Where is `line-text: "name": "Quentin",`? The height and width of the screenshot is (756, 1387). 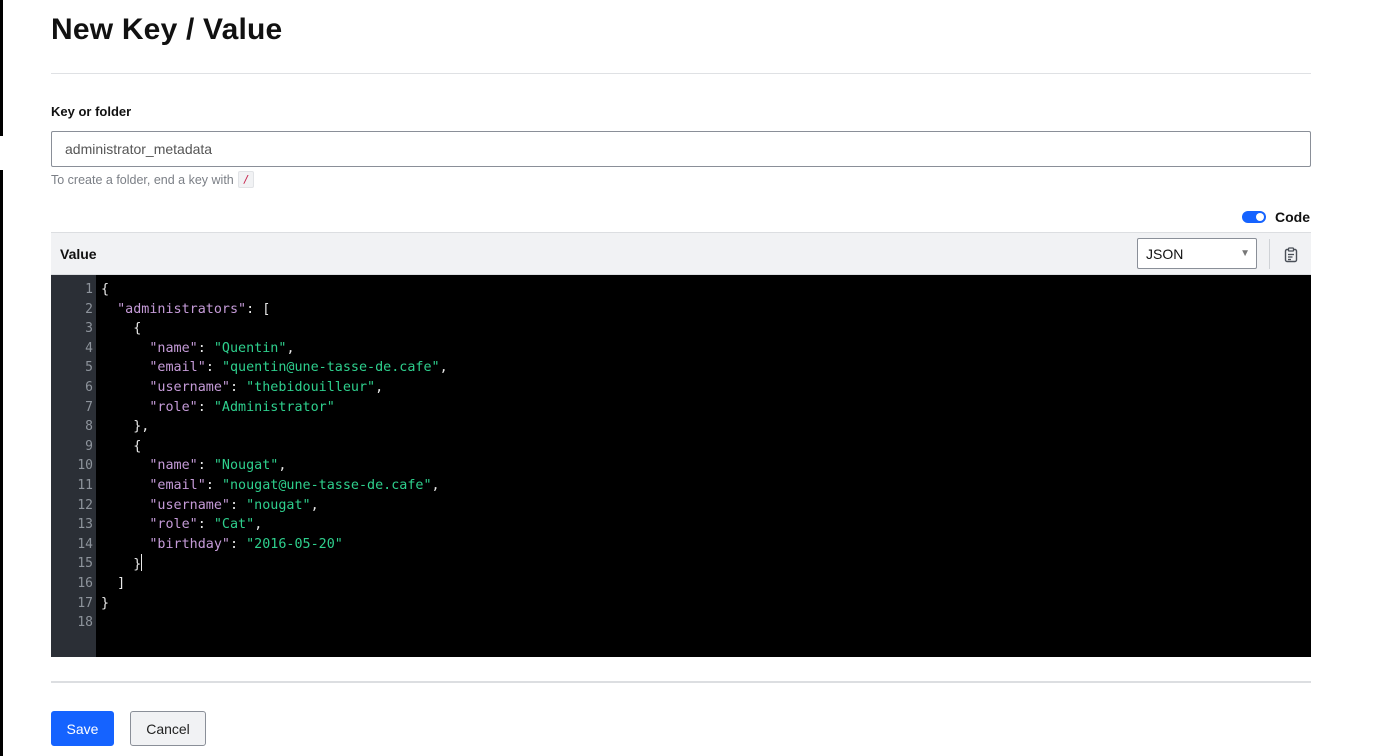 line-text: "name": "Quentin", is located at coordinates (198, 349).